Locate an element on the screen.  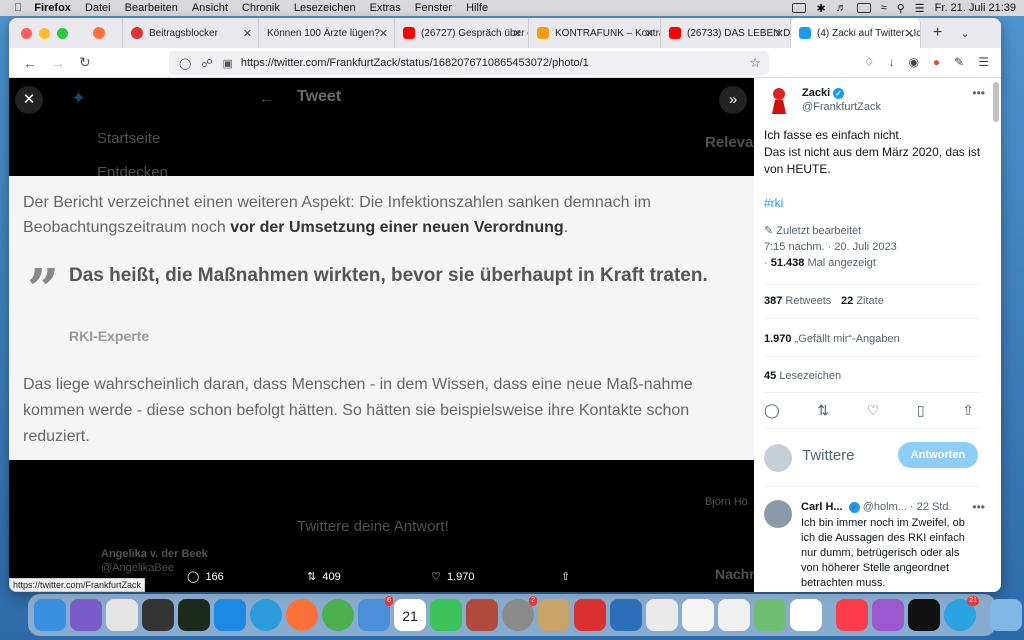
mission-control-icon is located at coordinates (158, 615).